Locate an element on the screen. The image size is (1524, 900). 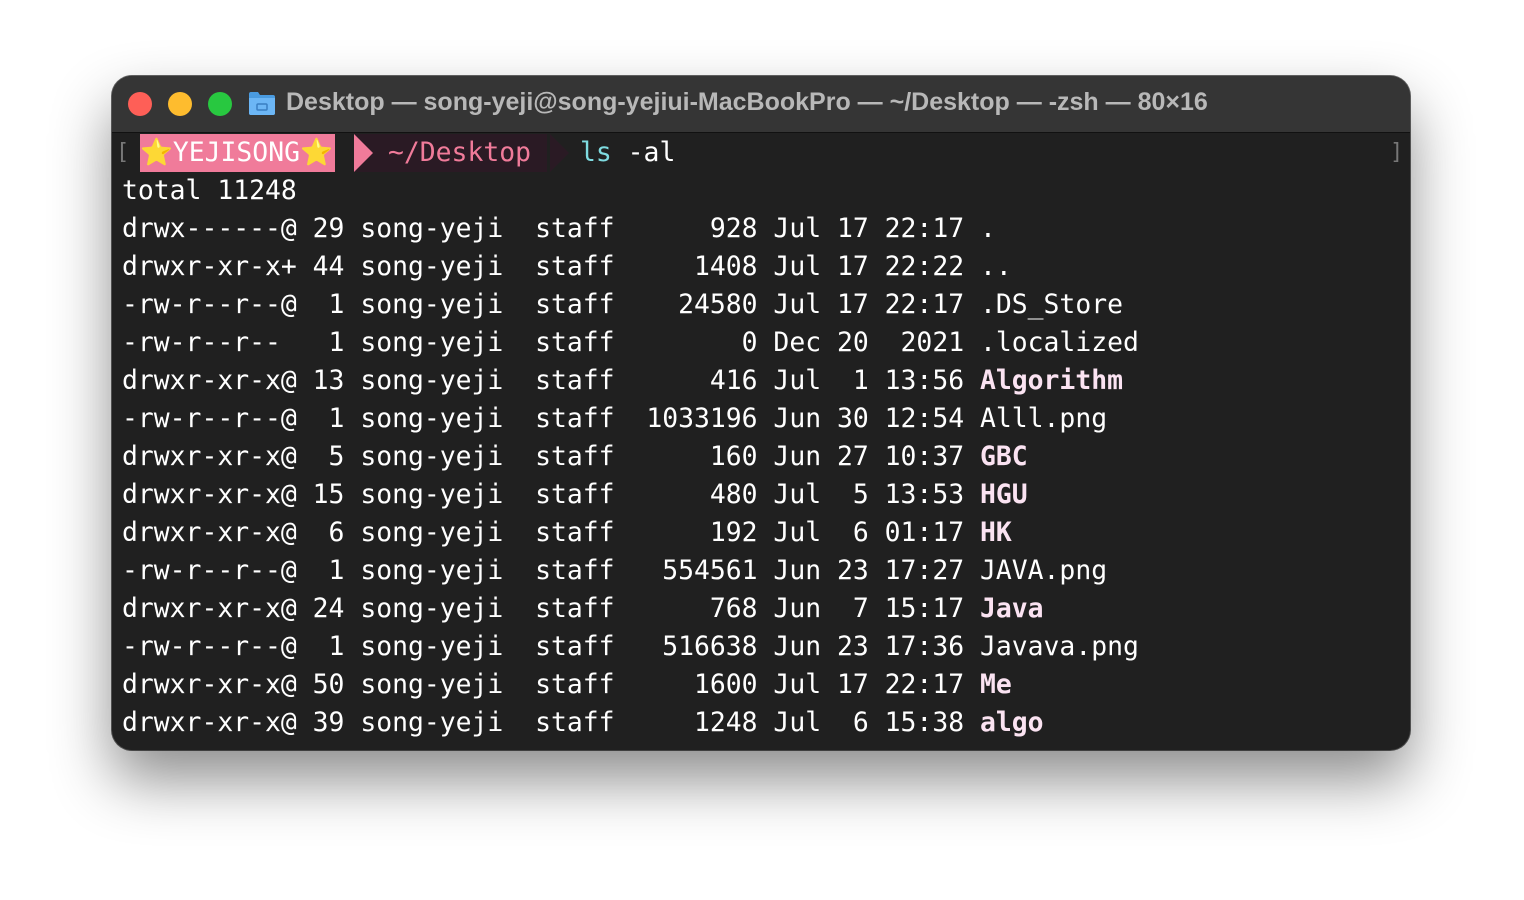
file-name: .localized is located at coordinates (1059, 342).